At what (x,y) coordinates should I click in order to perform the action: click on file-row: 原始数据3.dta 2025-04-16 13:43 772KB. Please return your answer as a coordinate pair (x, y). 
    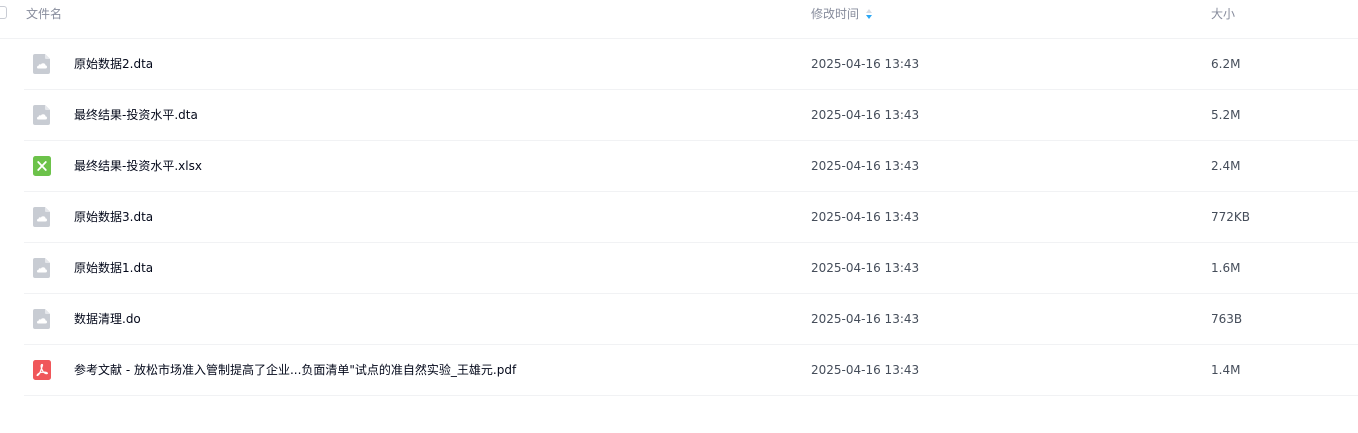
    Looking at the image, I should click on (691, 217).